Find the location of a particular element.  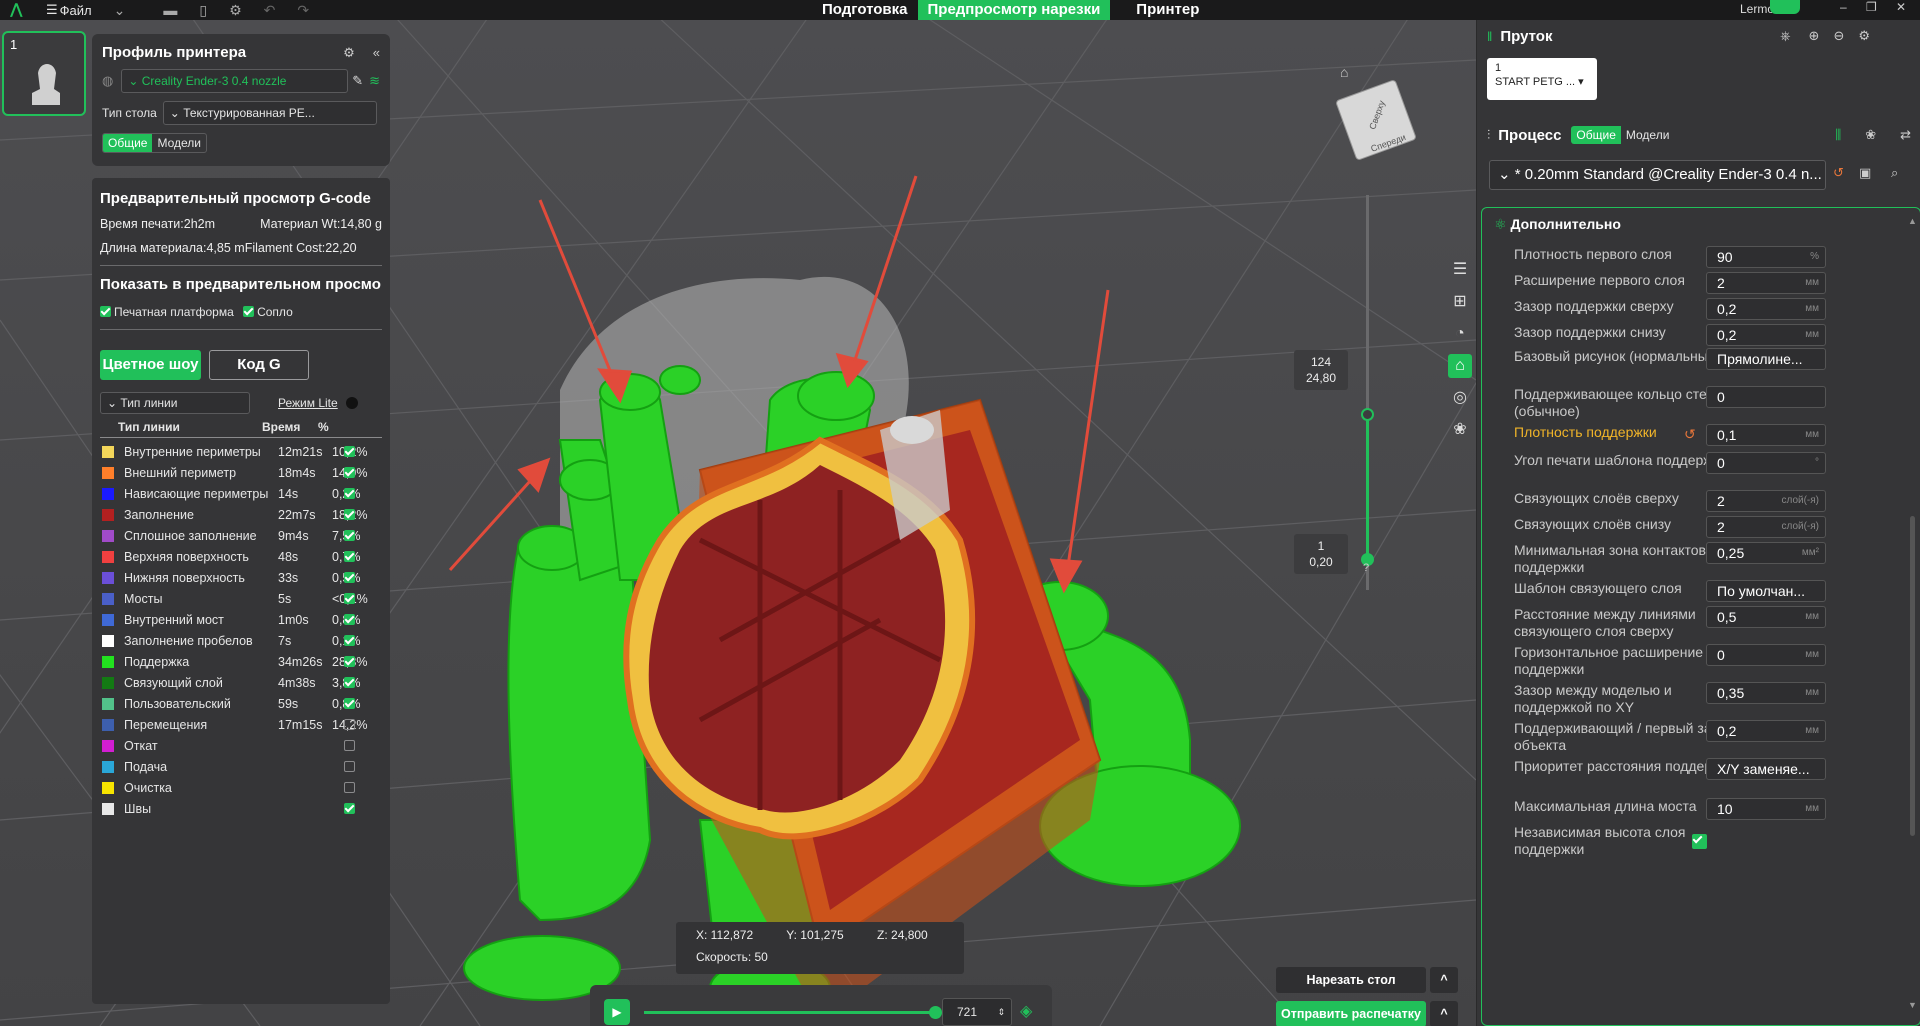

plate-thumbnail: 1 is located at coordinates (44, 73).